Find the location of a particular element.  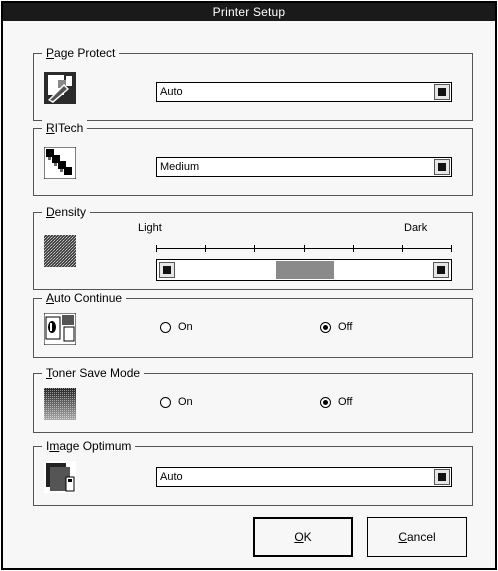

density-decrease-button is located at coordinates (167, 270).